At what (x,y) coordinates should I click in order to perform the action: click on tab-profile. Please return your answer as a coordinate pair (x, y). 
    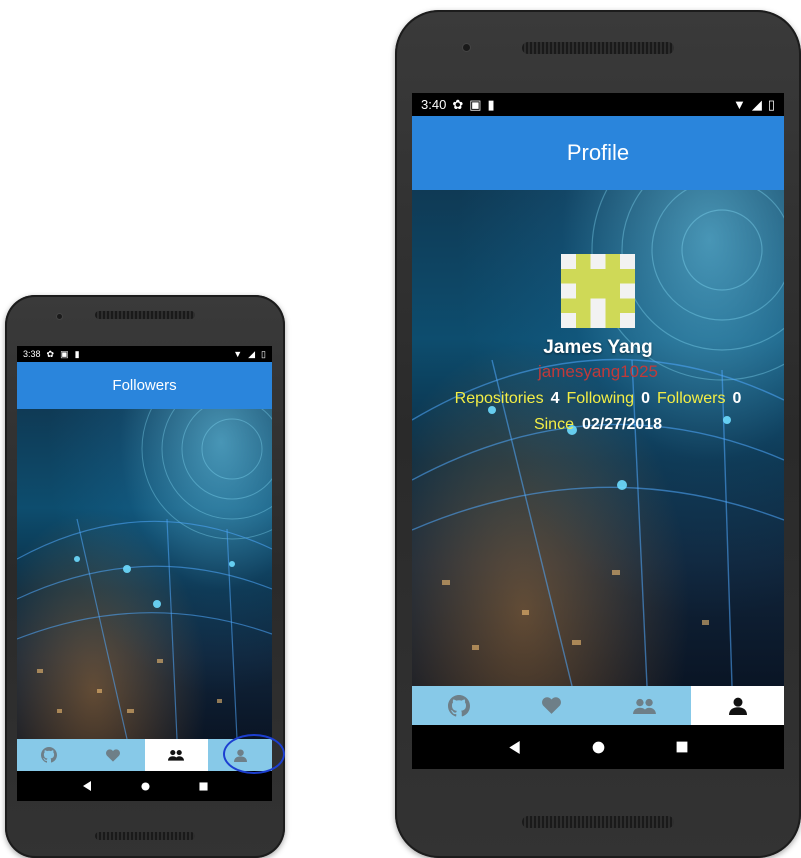
    Looking at the image, I should click on (737, 705).